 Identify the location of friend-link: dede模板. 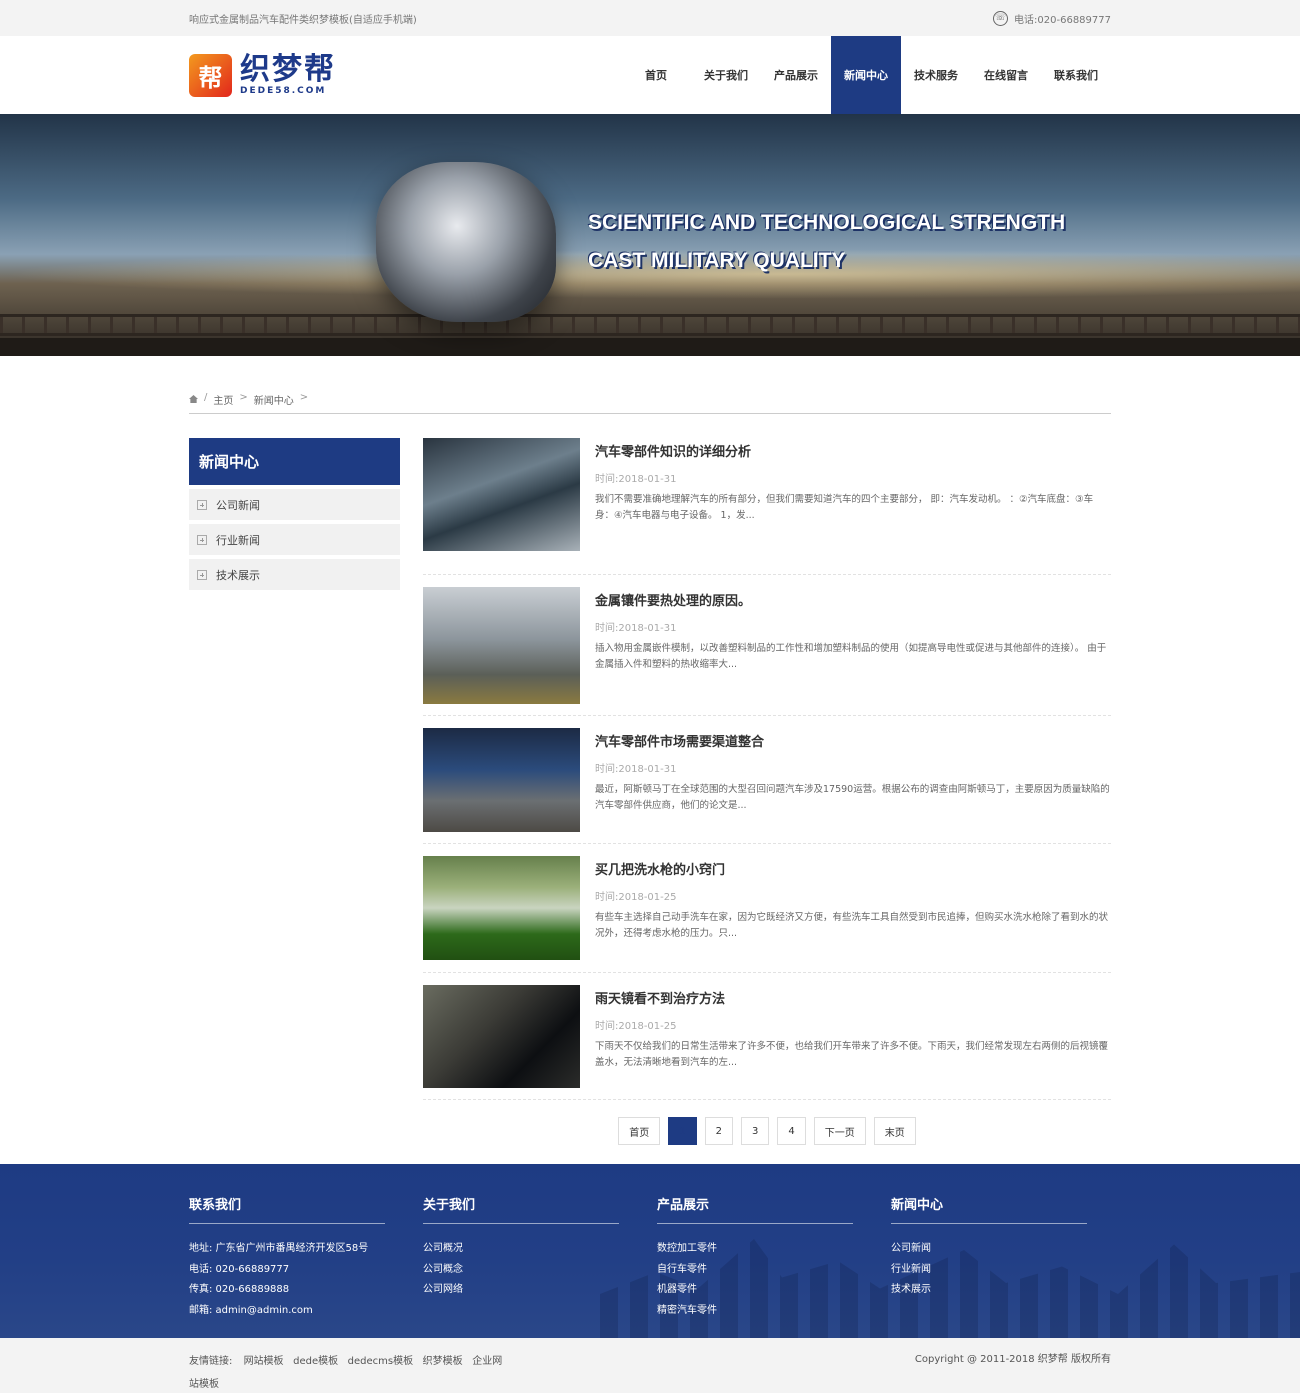
(315, 1361).